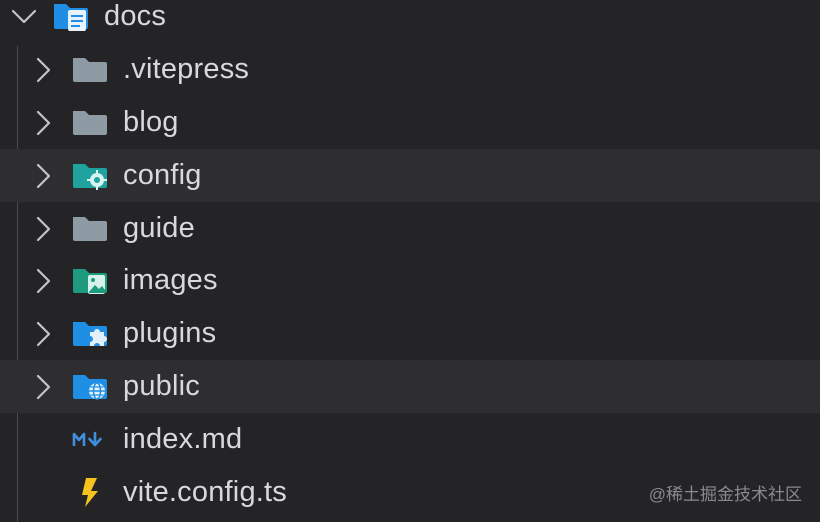 The height and width of the screenshot is (522, 820). I want to click on tree-row-label: .vitepress, so click(186, 69).